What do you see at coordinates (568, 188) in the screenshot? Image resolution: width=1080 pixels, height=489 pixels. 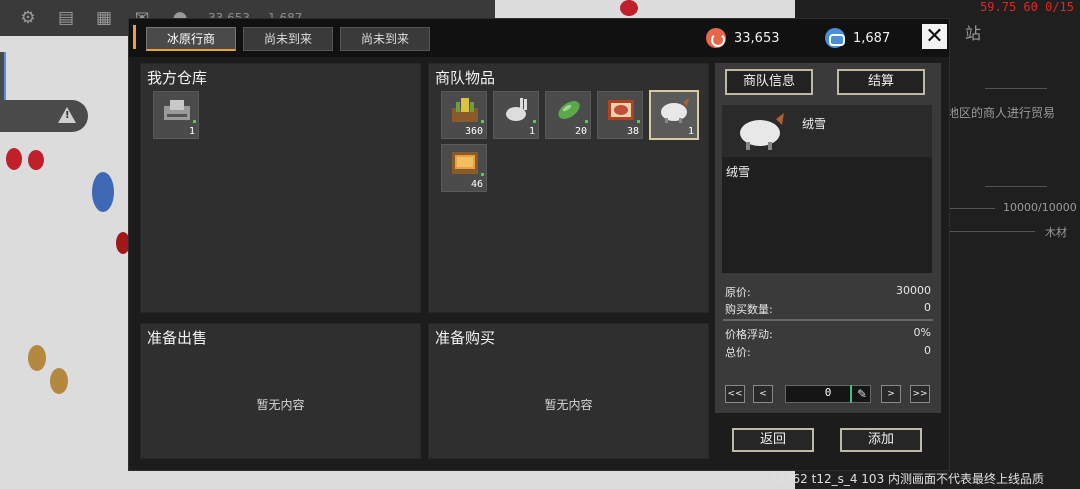 I see `caravan-panel: 商队物品 360 1 20 38 1 46` at bounding box center [568, 188].